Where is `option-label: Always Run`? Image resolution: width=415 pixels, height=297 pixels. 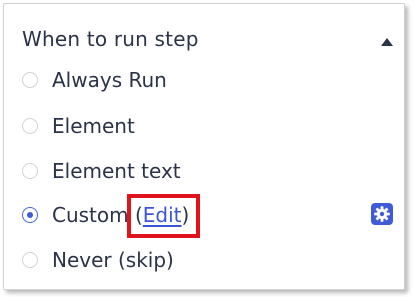
option-label: Always Run is located at coordinates (109, 80).